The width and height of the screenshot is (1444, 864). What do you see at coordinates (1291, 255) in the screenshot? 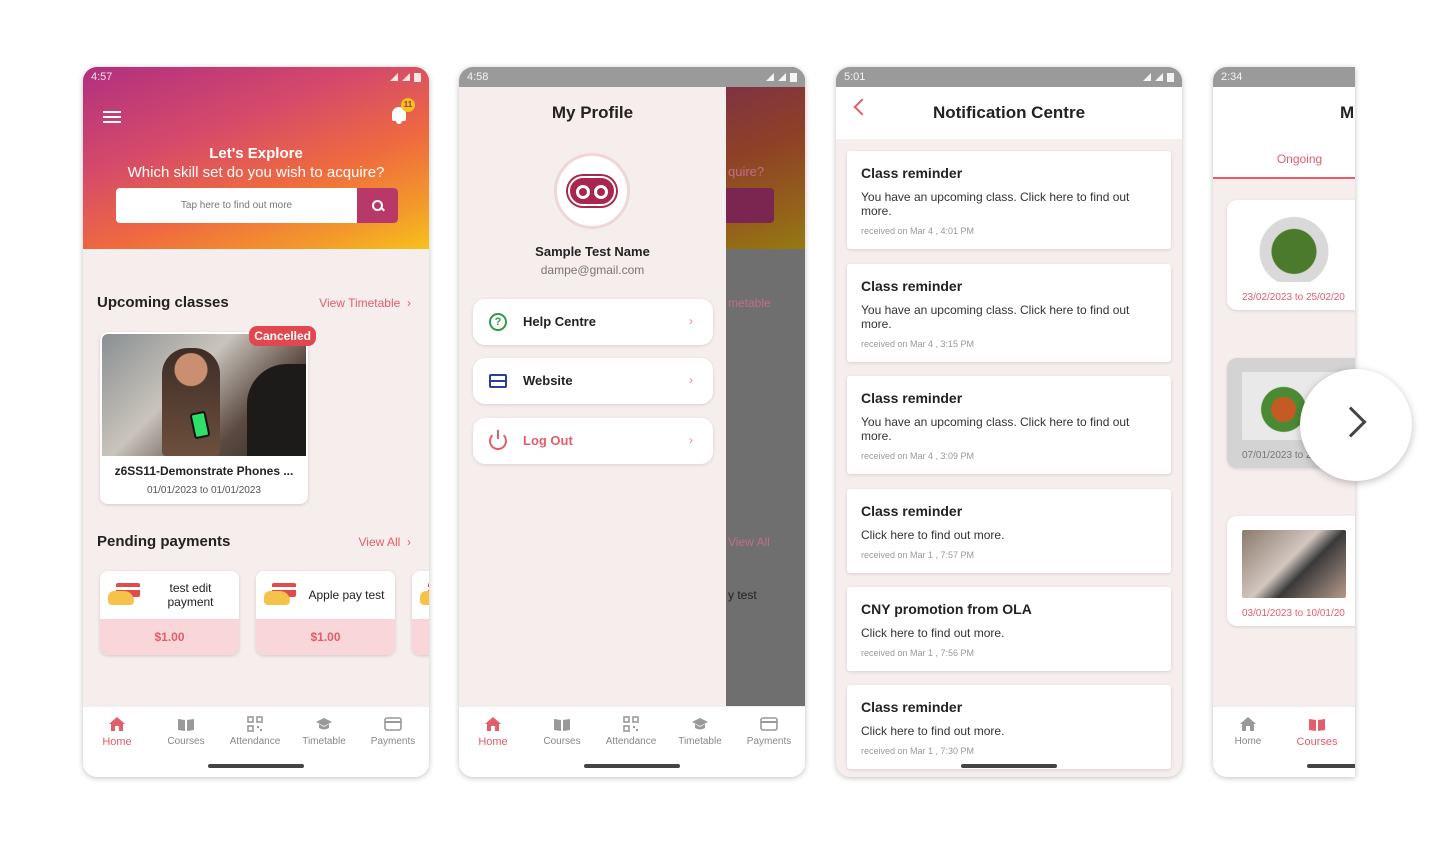
I see `course-card: 23/02/2023 to 25/02/20` at bounding box center [1291, 255].